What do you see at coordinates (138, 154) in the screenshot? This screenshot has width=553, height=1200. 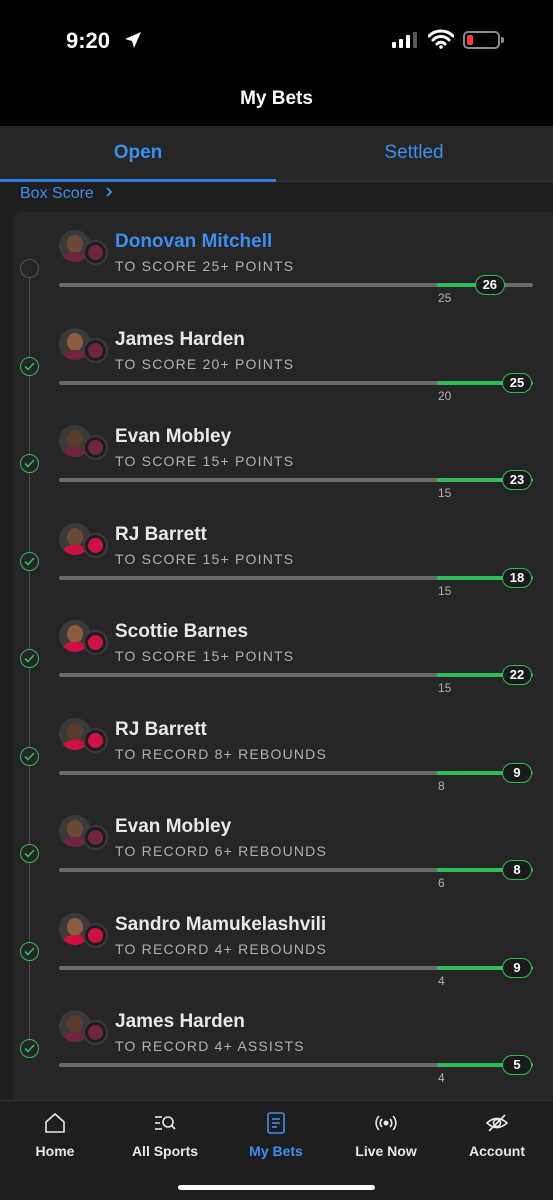 I see `tab-open: Open` at bounding box center [138, 154].